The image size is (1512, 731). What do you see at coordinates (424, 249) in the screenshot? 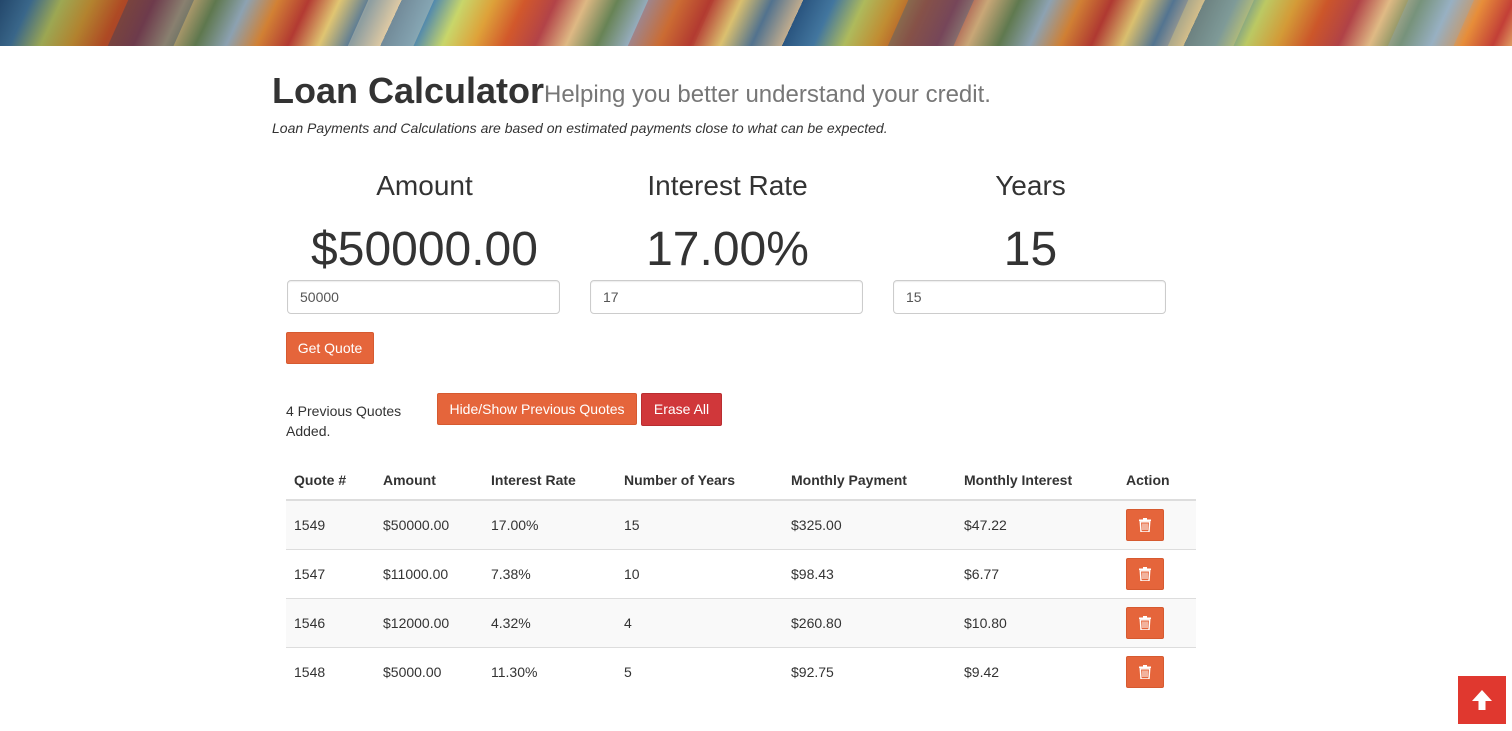
I see `amount-value: $50000.00` at bounding box center [424, 249].